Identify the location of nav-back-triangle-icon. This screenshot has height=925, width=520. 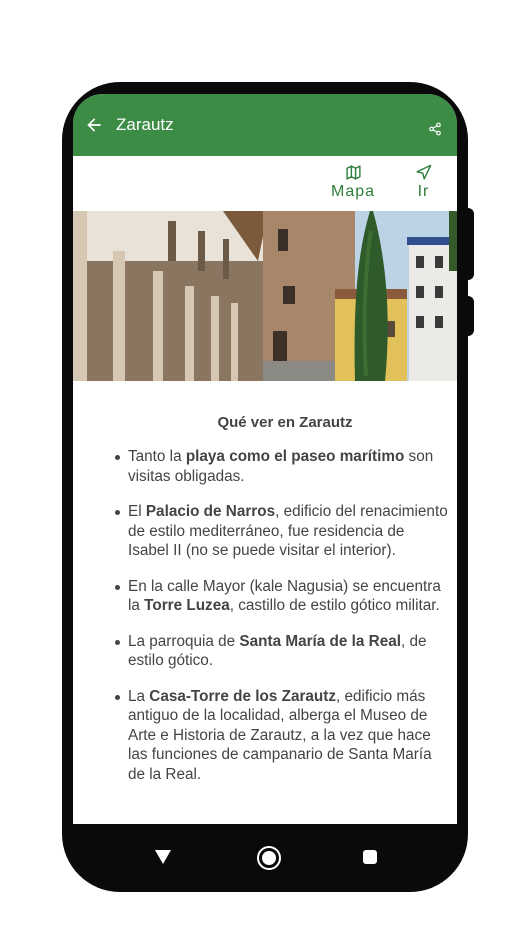
(163, 857).